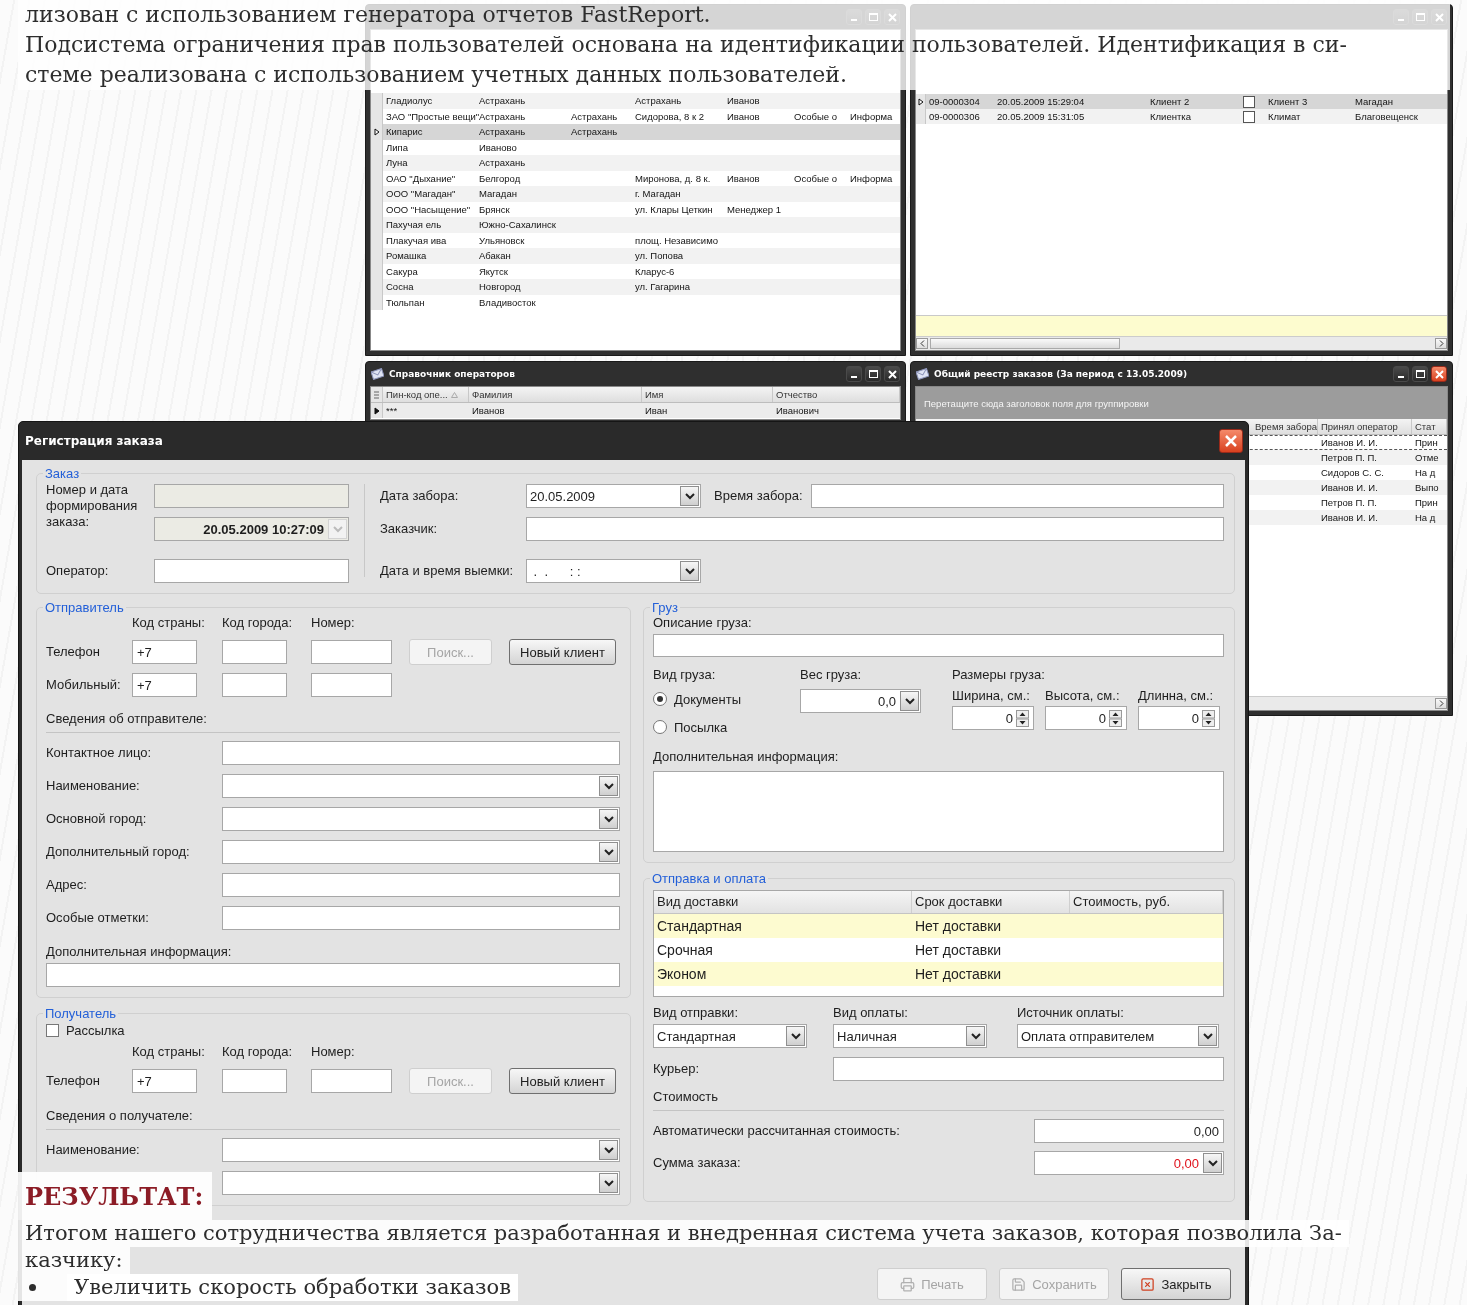  I want to click on table-cell-text: На д, so click(1425, 472).